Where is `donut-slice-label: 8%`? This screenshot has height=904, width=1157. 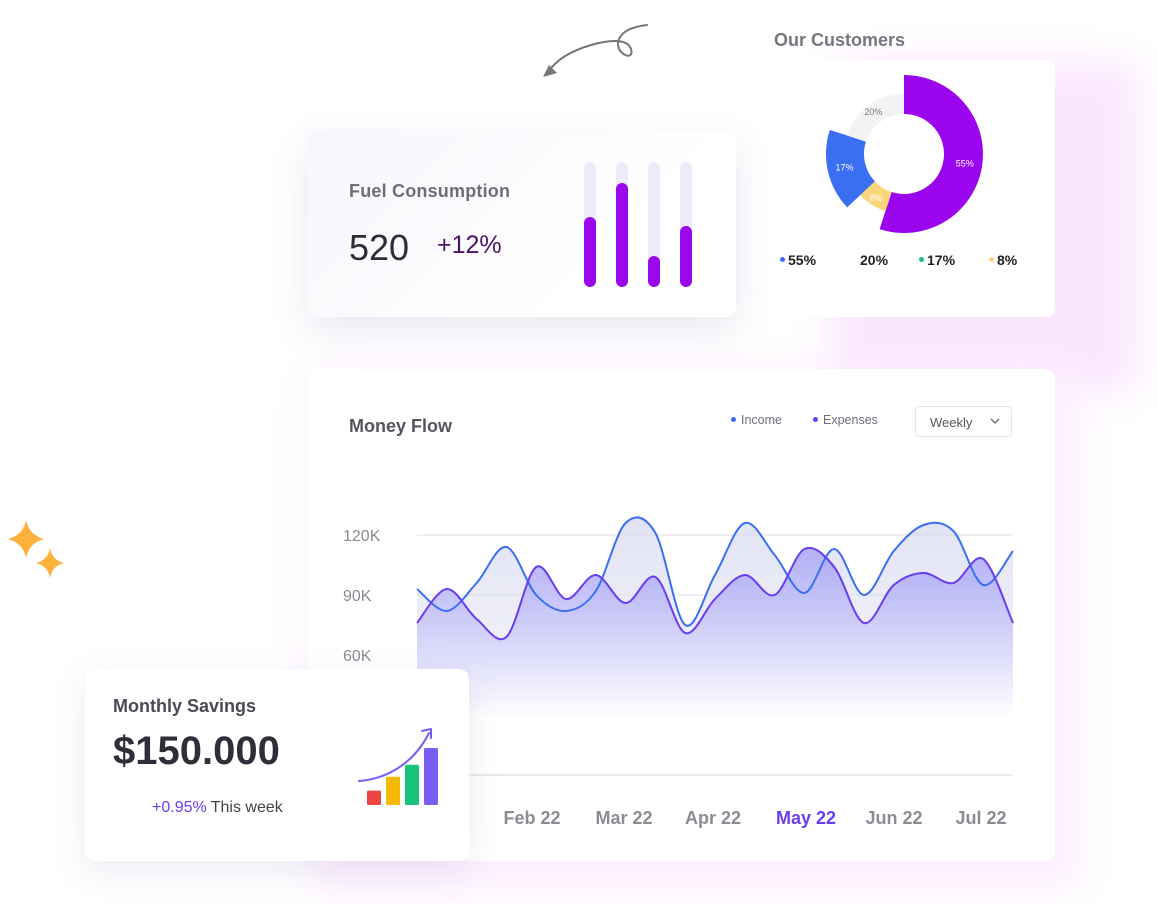 donut-slice-label: 8% is located at coordinates (876, 198).